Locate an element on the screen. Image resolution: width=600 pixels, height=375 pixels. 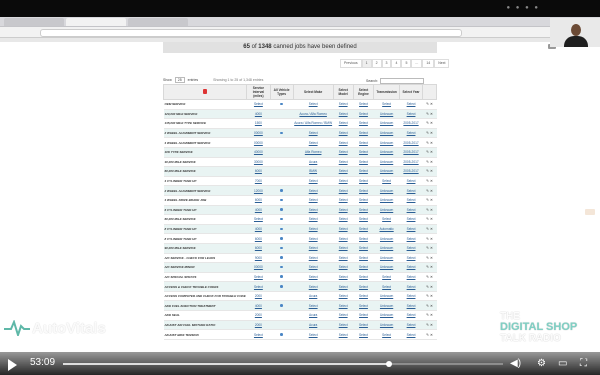
theater-mode-icon: ▭ is located at coordinates (562, 363).